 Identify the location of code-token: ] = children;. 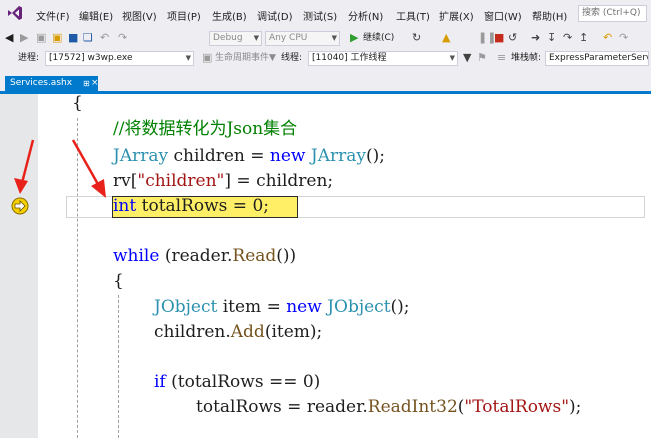
(279, 181).